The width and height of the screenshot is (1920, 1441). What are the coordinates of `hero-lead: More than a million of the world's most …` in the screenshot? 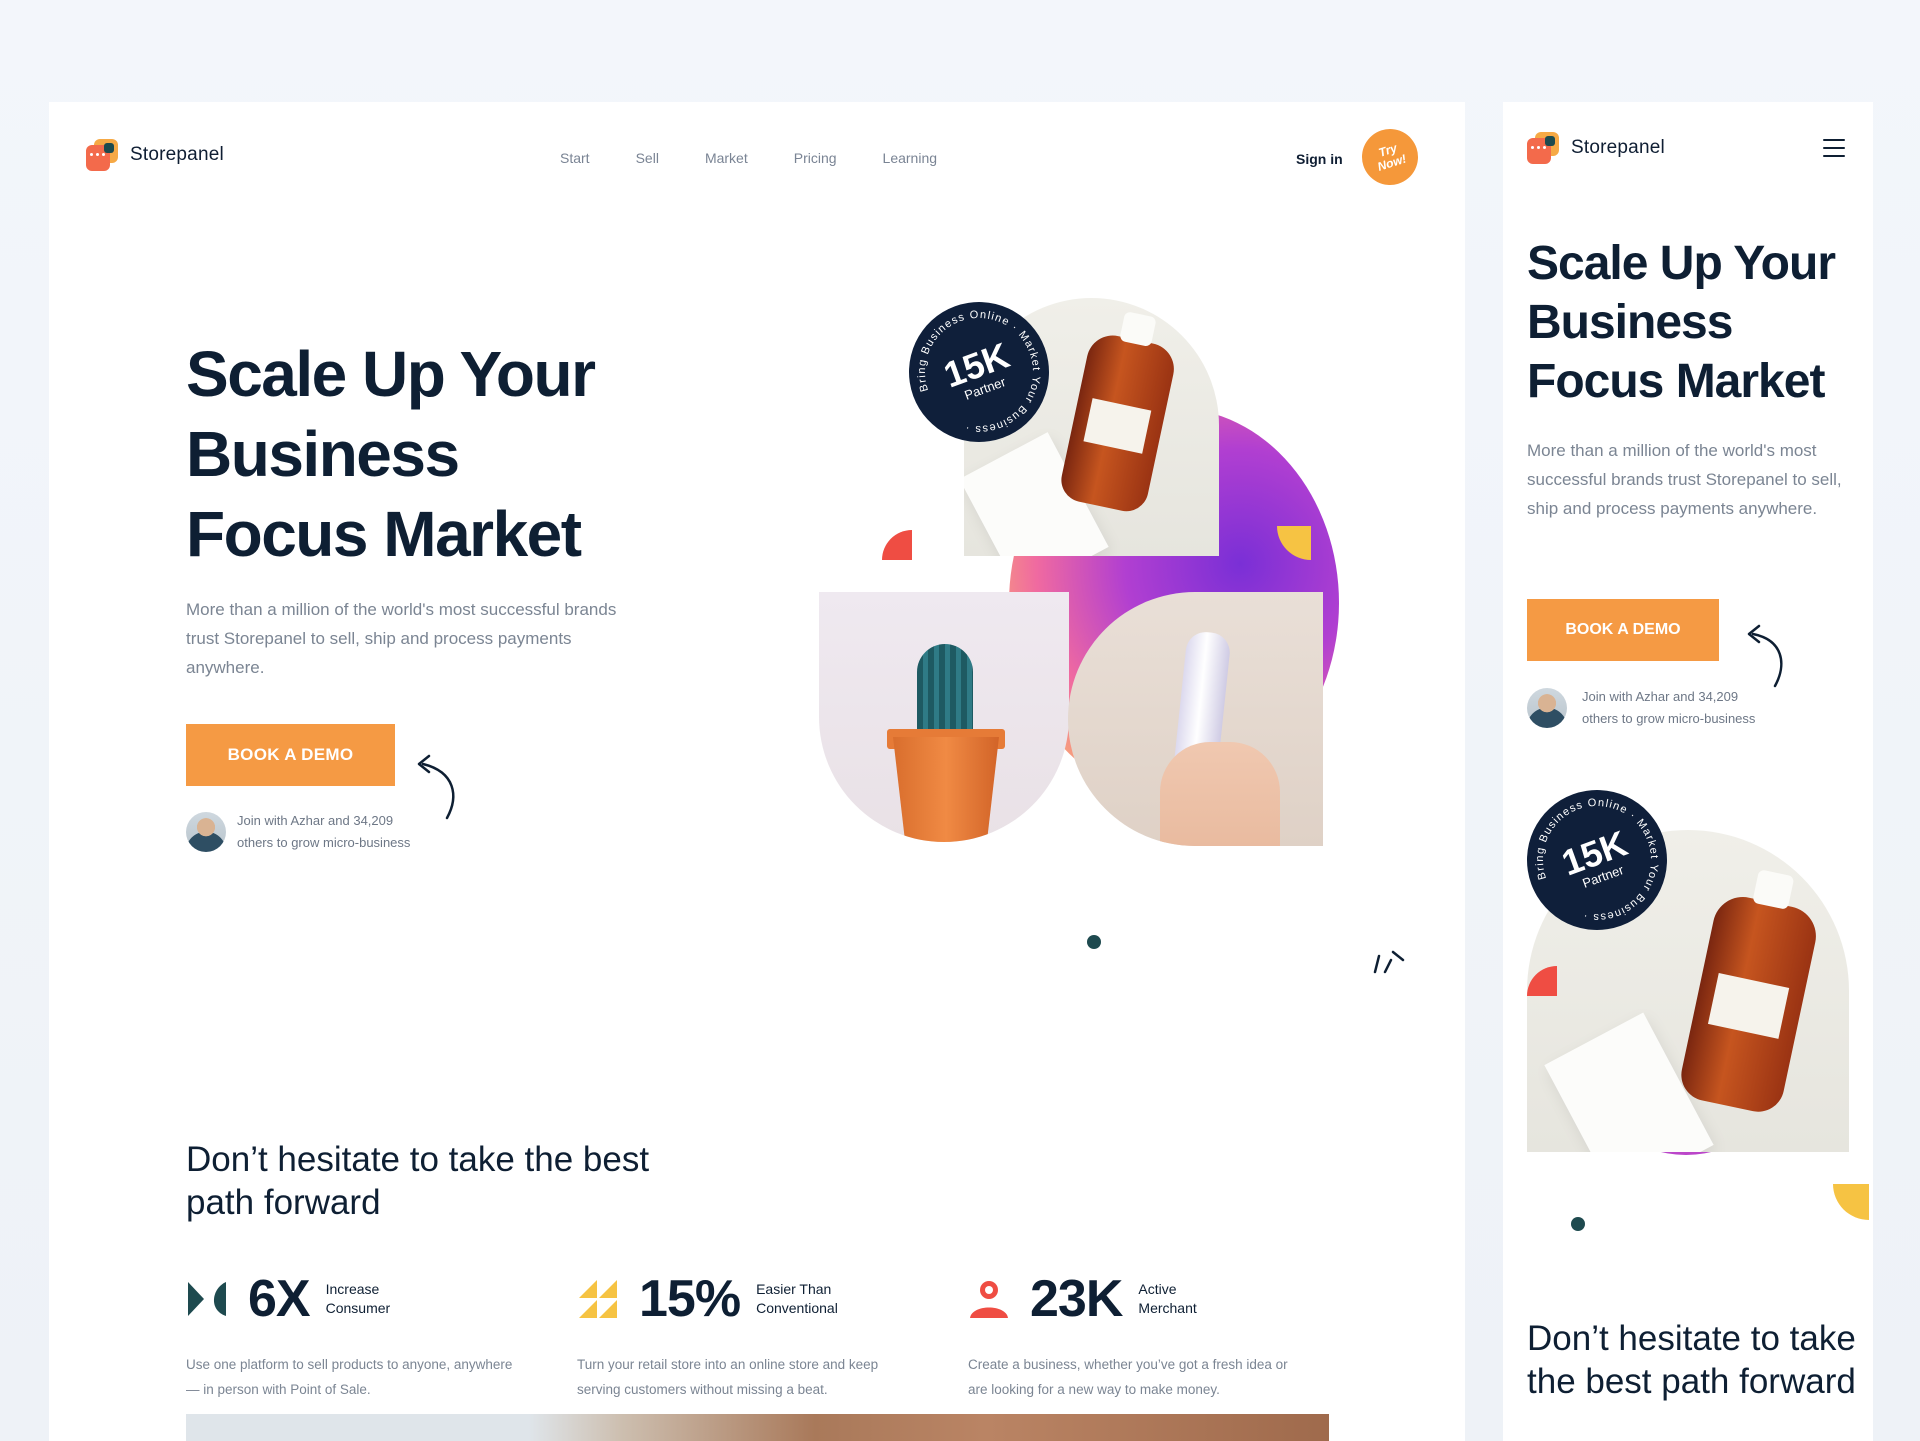 It's located at (401, 638).